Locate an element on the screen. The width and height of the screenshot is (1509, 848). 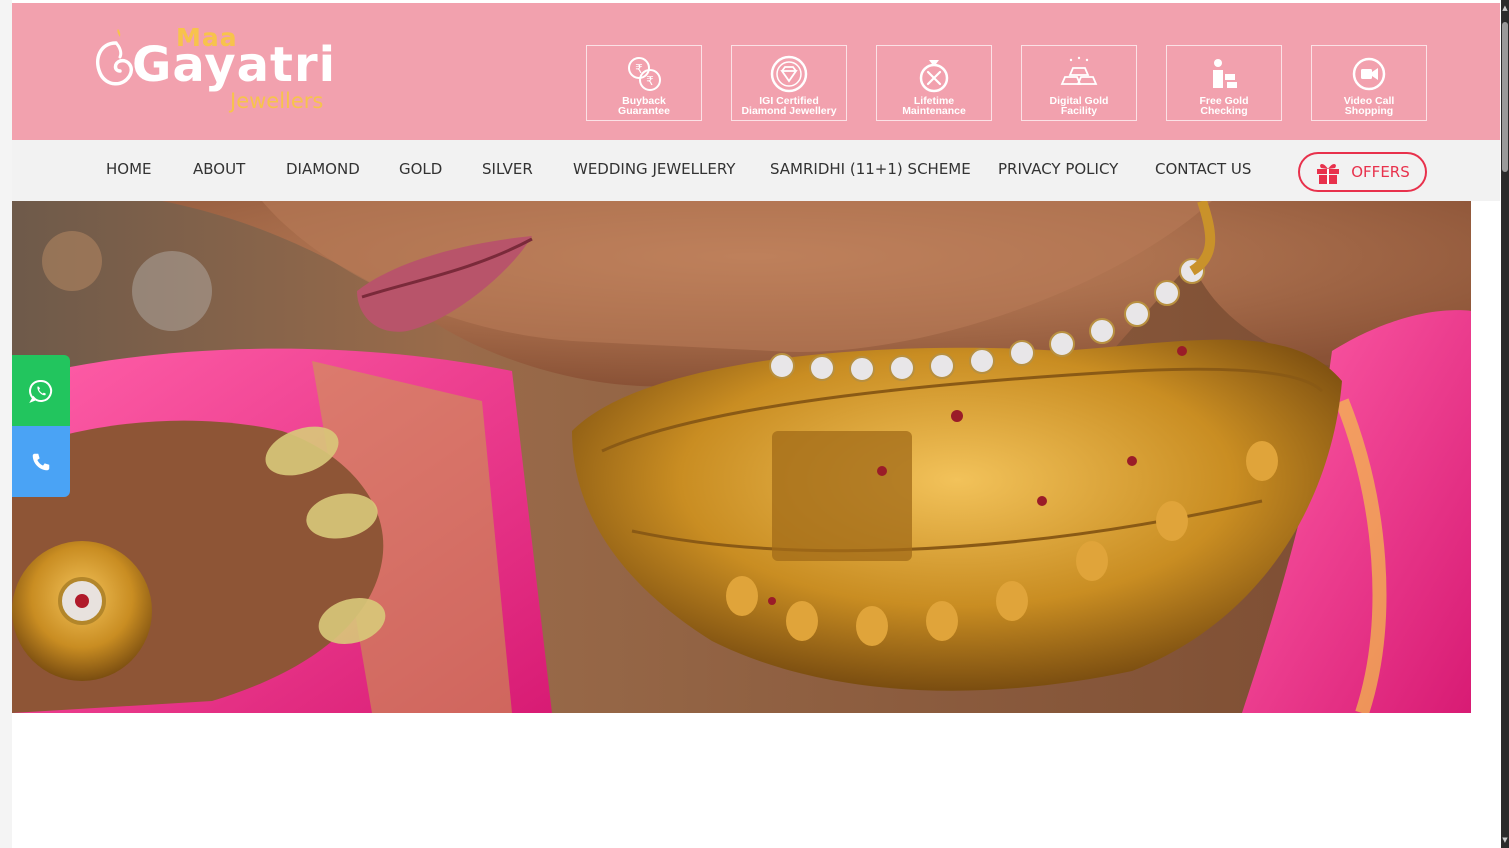
nav-contact-us: CONTACT US is located at coordinates (1203, 169).